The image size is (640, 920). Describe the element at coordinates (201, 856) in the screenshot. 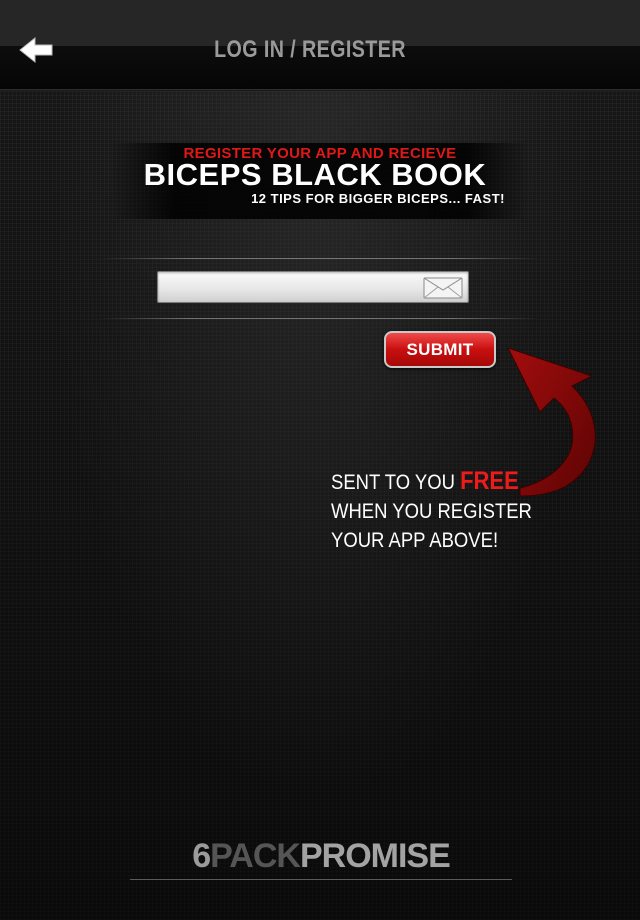

I see `brand-logo-part-1: 6` at that location.